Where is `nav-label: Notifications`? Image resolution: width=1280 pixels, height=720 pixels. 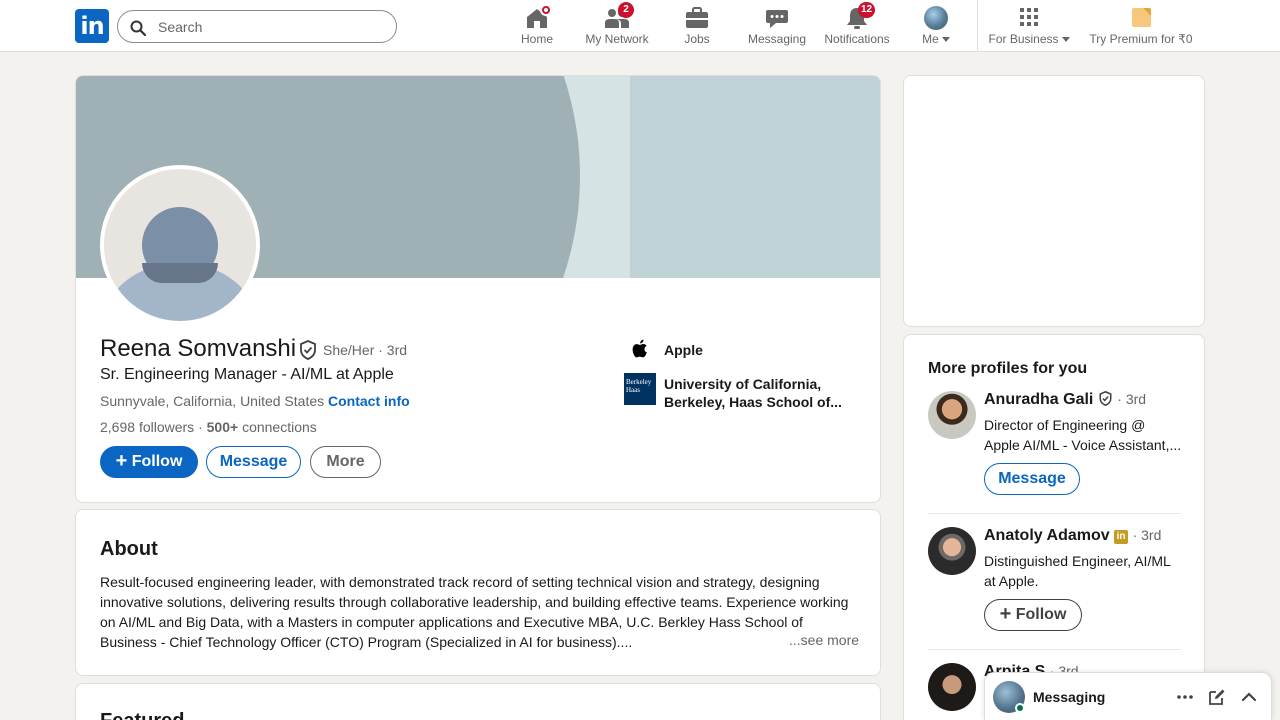 nav-label: Notifications is located at coordinates (857, 39).